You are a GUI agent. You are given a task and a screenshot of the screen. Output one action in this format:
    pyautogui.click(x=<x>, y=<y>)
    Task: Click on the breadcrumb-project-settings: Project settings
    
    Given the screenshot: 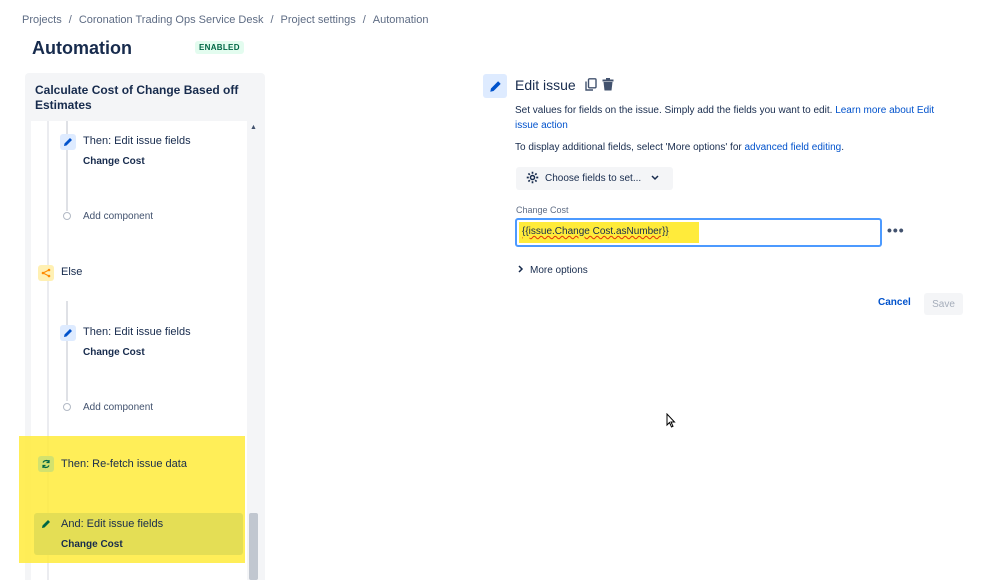 What is the action you would take?
    pyautogui.click(x=318, y=20)
    